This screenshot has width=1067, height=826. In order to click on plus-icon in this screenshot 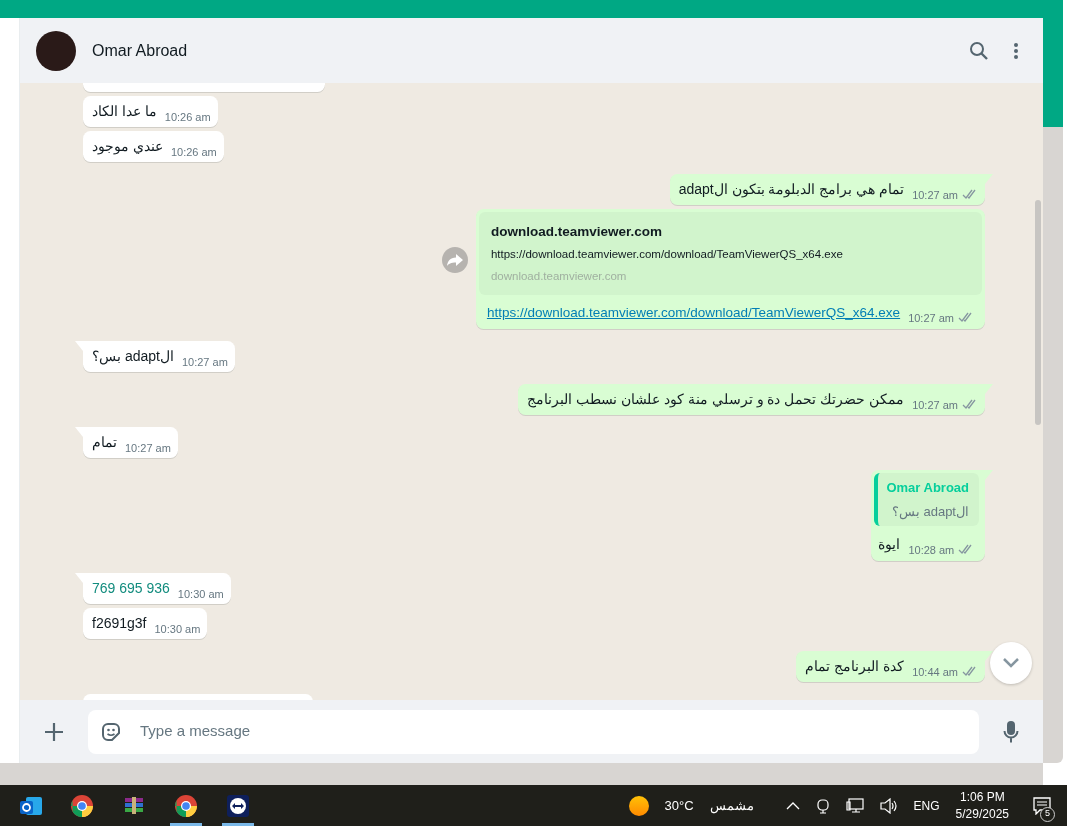, I will do `click(54, 731)`.